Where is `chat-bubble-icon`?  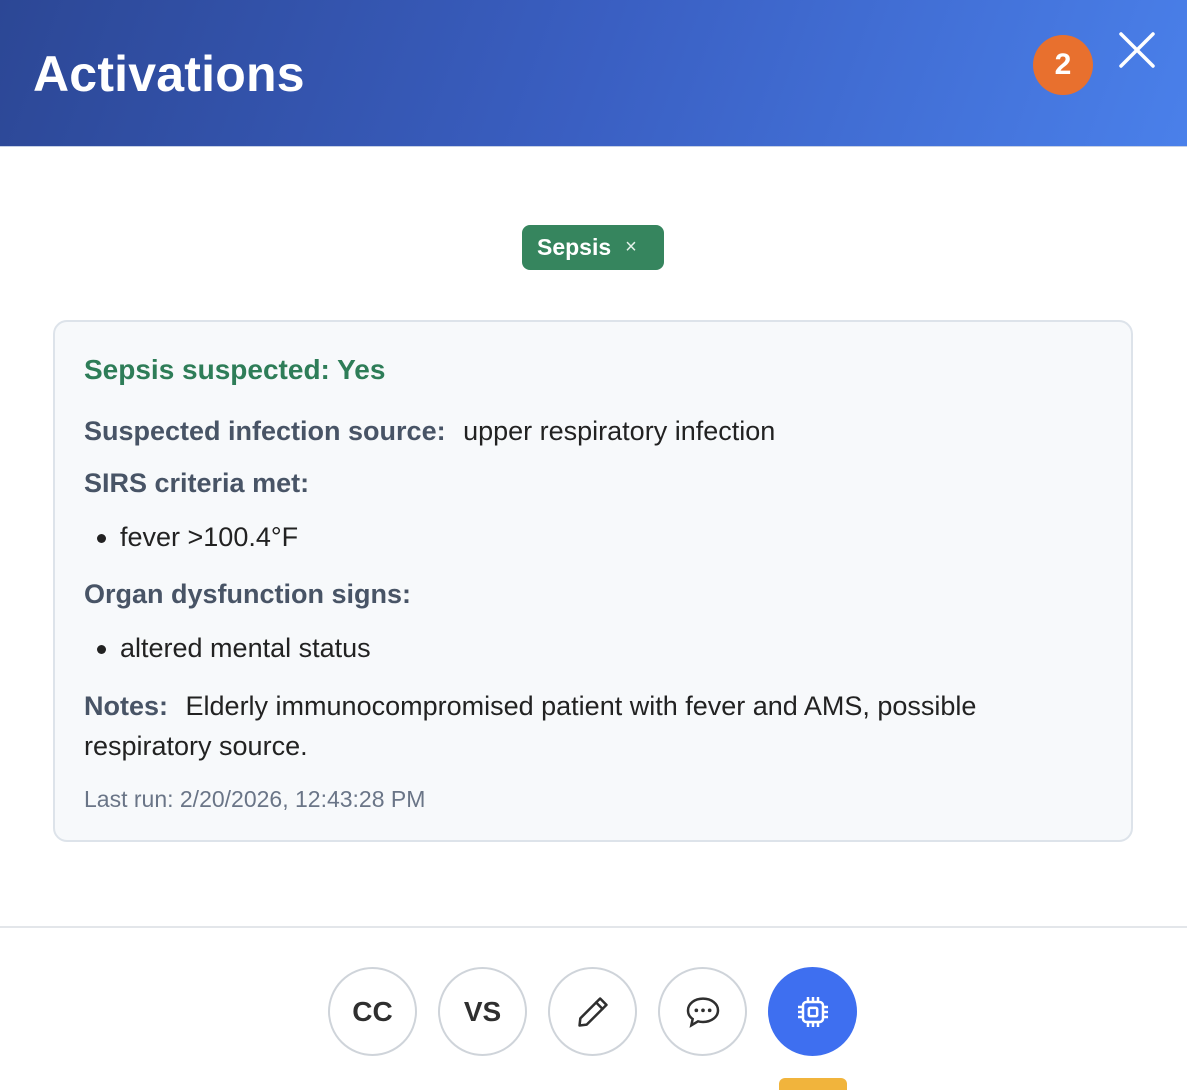 chat-bubble-icon is located at coordinates (702, 1012).